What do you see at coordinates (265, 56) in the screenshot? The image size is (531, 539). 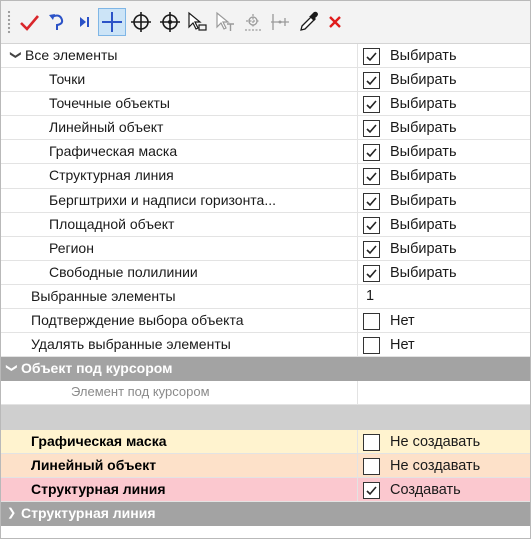 I see `category-all-elements: ❯ Все элементы Выбирать` at bounding box center [265, 56].